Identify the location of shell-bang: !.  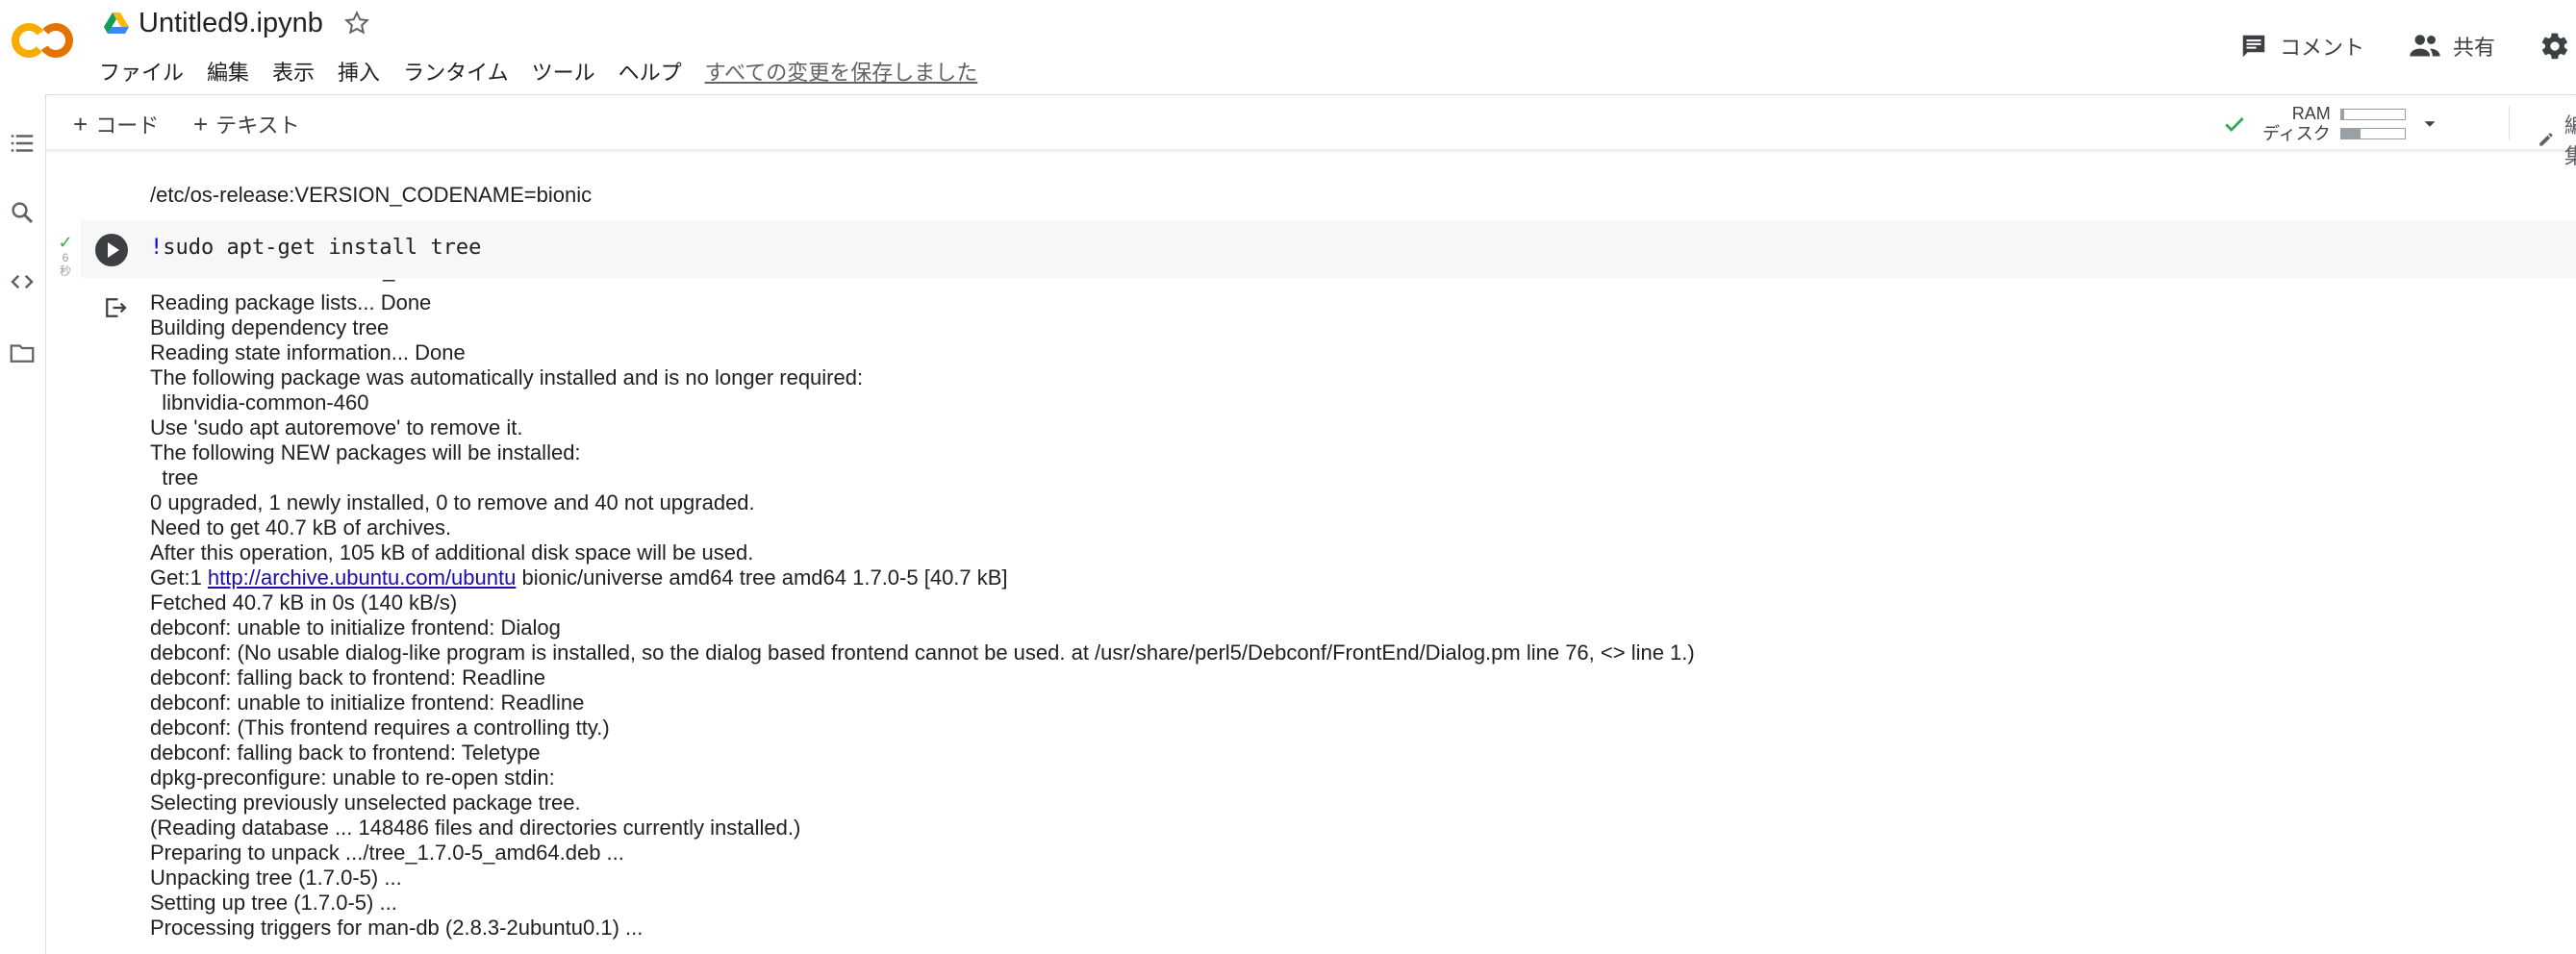
(157, 248).